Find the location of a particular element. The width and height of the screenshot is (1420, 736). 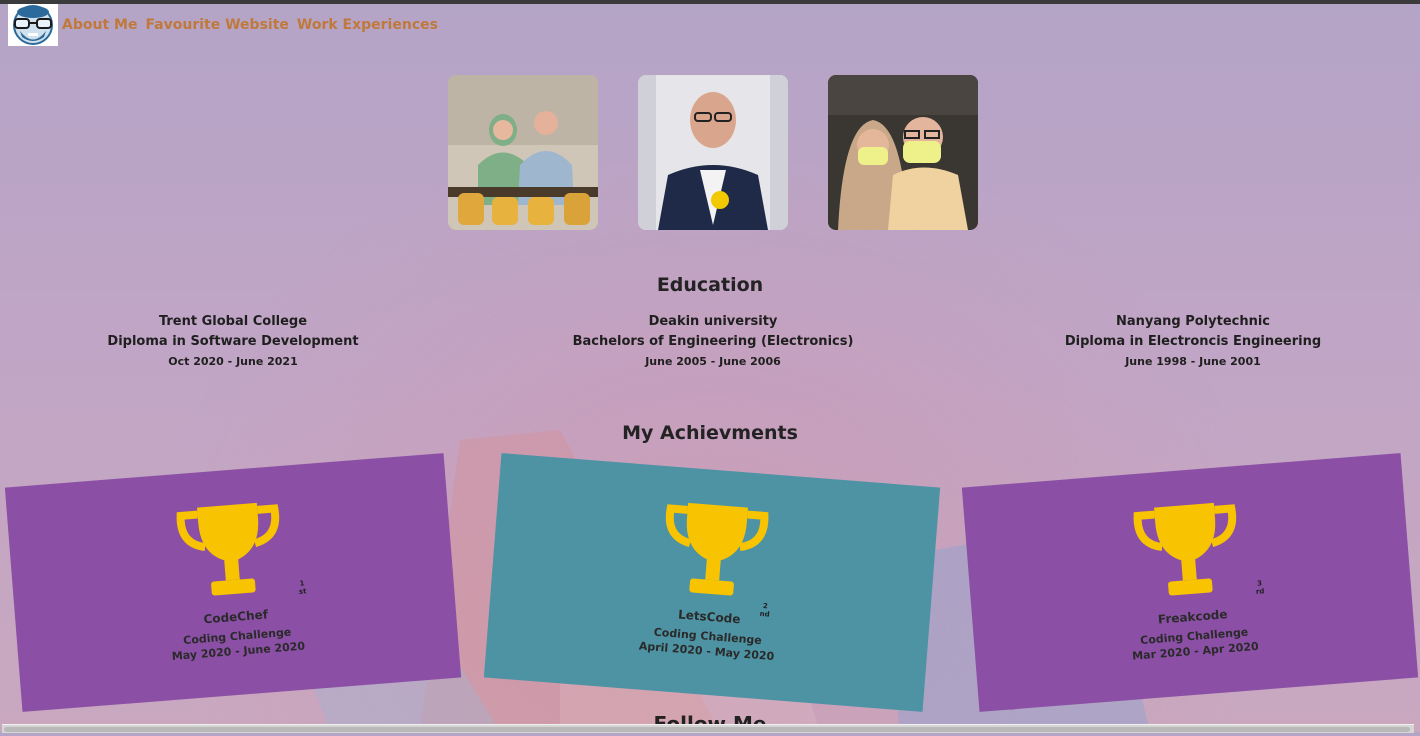

rank-label: 3 rd is located at coordinates (1260, 587).